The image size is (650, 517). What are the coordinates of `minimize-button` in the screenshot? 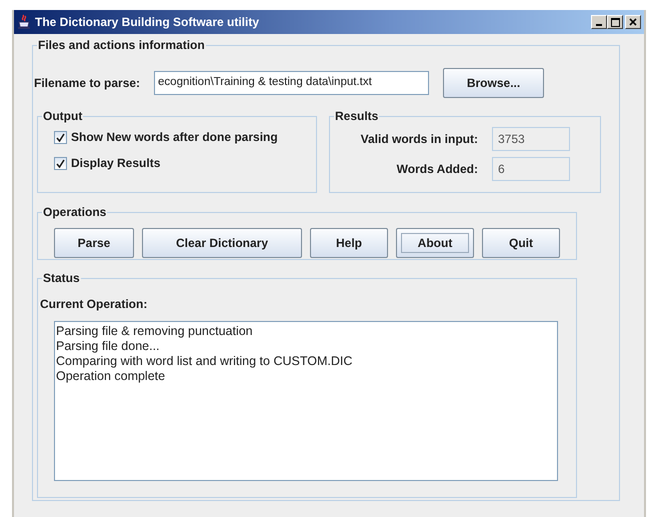 It's located at (599, 22).